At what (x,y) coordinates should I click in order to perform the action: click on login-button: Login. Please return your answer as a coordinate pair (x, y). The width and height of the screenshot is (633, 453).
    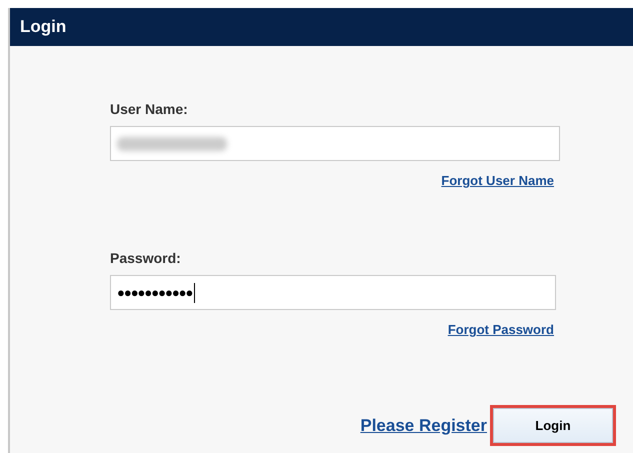
    Looking at the image, I should click on (553, 425).